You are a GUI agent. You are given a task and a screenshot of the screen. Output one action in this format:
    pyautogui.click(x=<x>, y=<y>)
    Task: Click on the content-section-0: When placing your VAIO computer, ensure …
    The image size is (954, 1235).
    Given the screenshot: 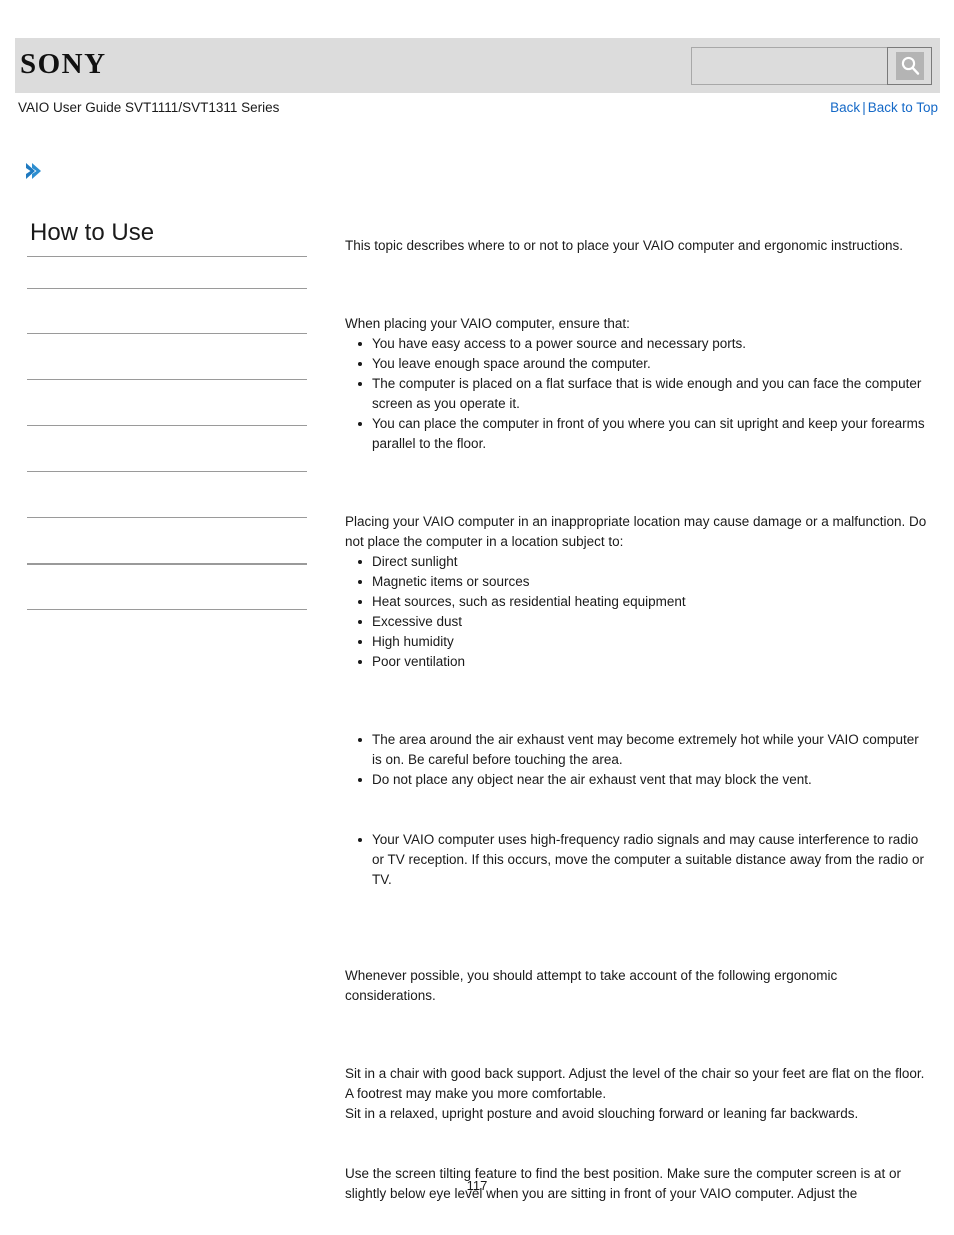 What is the action you would take?
    pyautogui.click(x=637, y=384)
    